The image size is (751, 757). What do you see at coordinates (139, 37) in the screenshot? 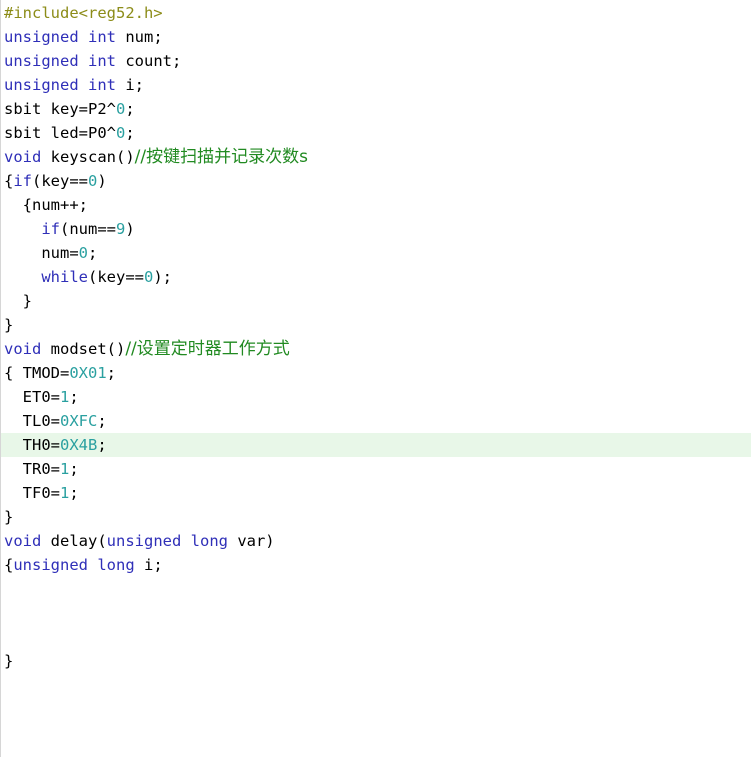
I see `code-token: num;` at bounding box center [139, 37].